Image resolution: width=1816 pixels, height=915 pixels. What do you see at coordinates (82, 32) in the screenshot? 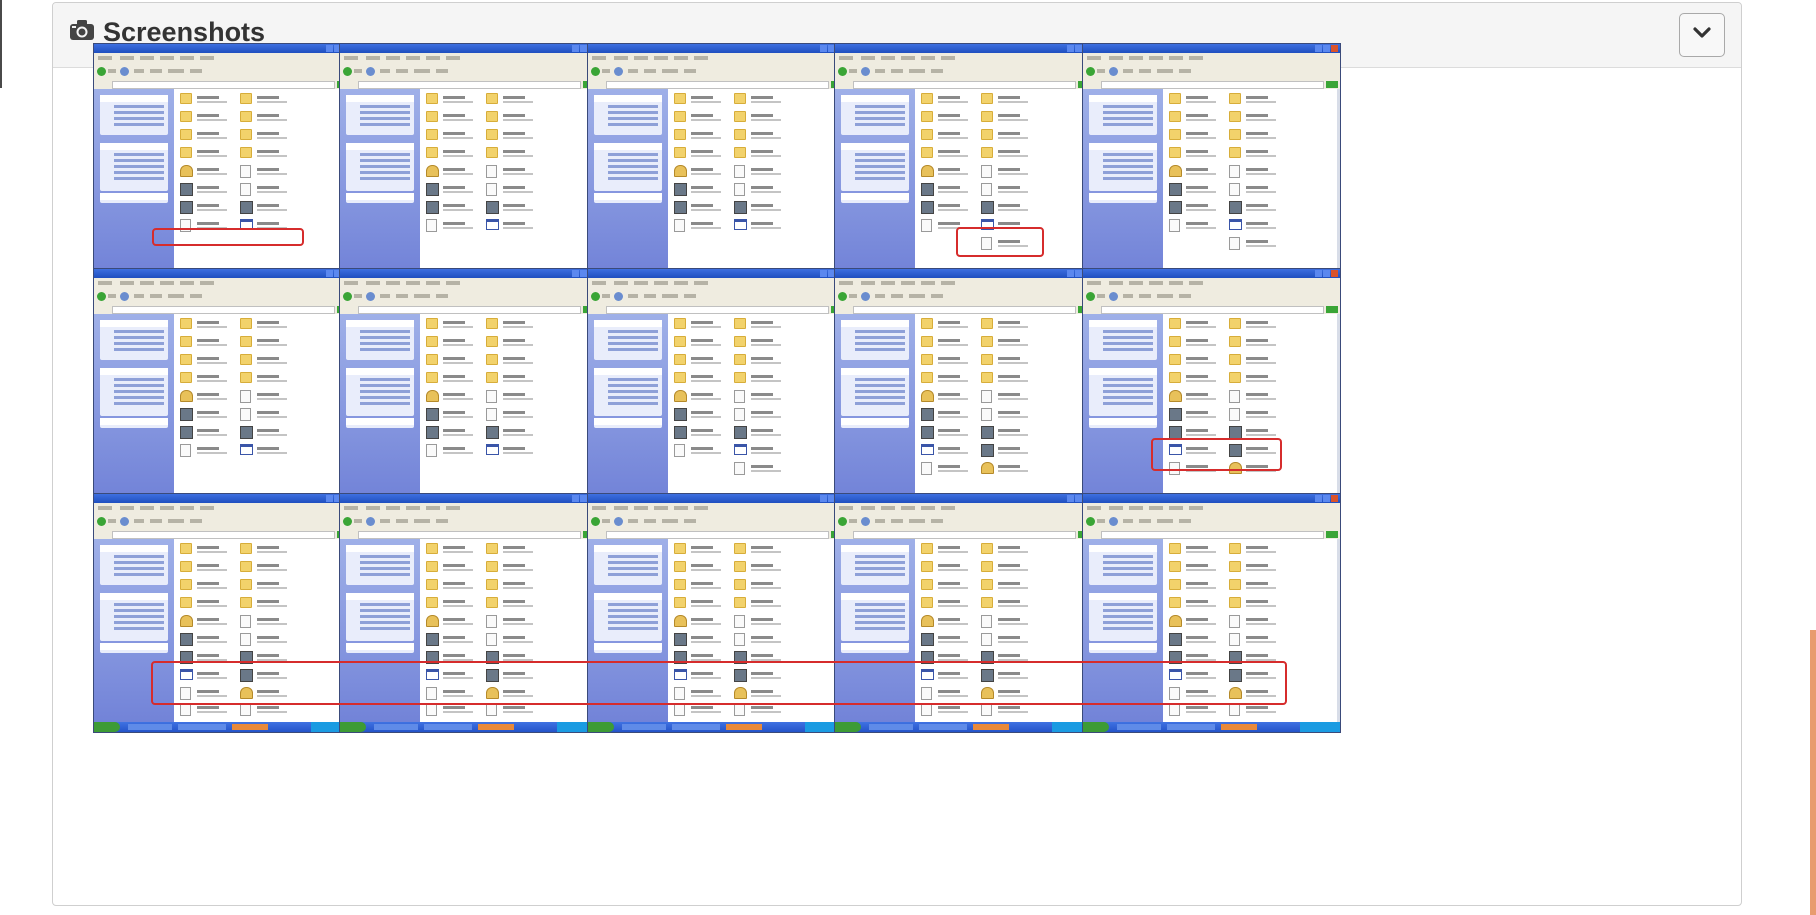
I see `camera-icon` at bounding box center [82, 32].